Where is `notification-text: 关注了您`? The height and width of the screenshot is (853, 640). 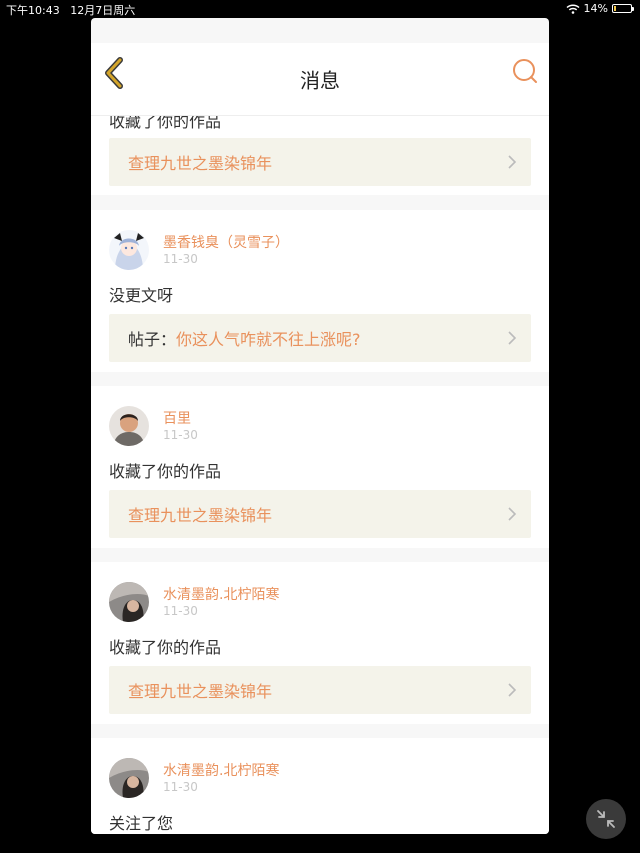 notification-text: 关注了您 is located at coordinates (141, 823).